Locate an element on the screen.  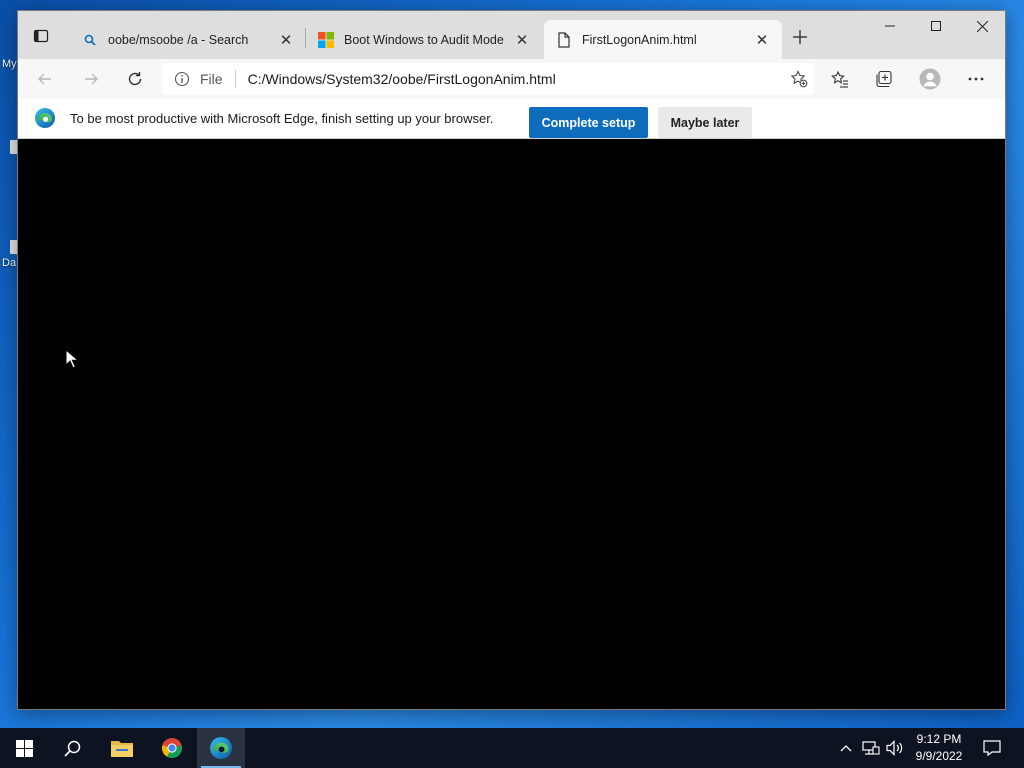
tab-title: Boot Windows to Audit Mode or is located at coordinates (425, 39).